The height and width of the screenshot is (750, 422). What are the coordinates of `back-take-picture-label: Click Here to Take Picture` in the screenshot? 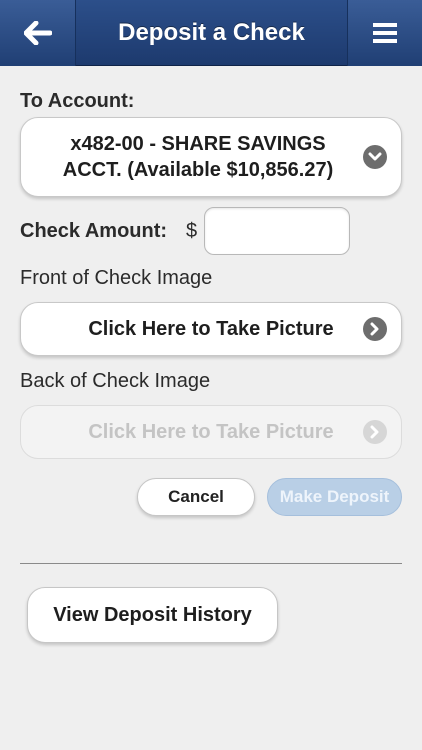 It's located at (211, 431).